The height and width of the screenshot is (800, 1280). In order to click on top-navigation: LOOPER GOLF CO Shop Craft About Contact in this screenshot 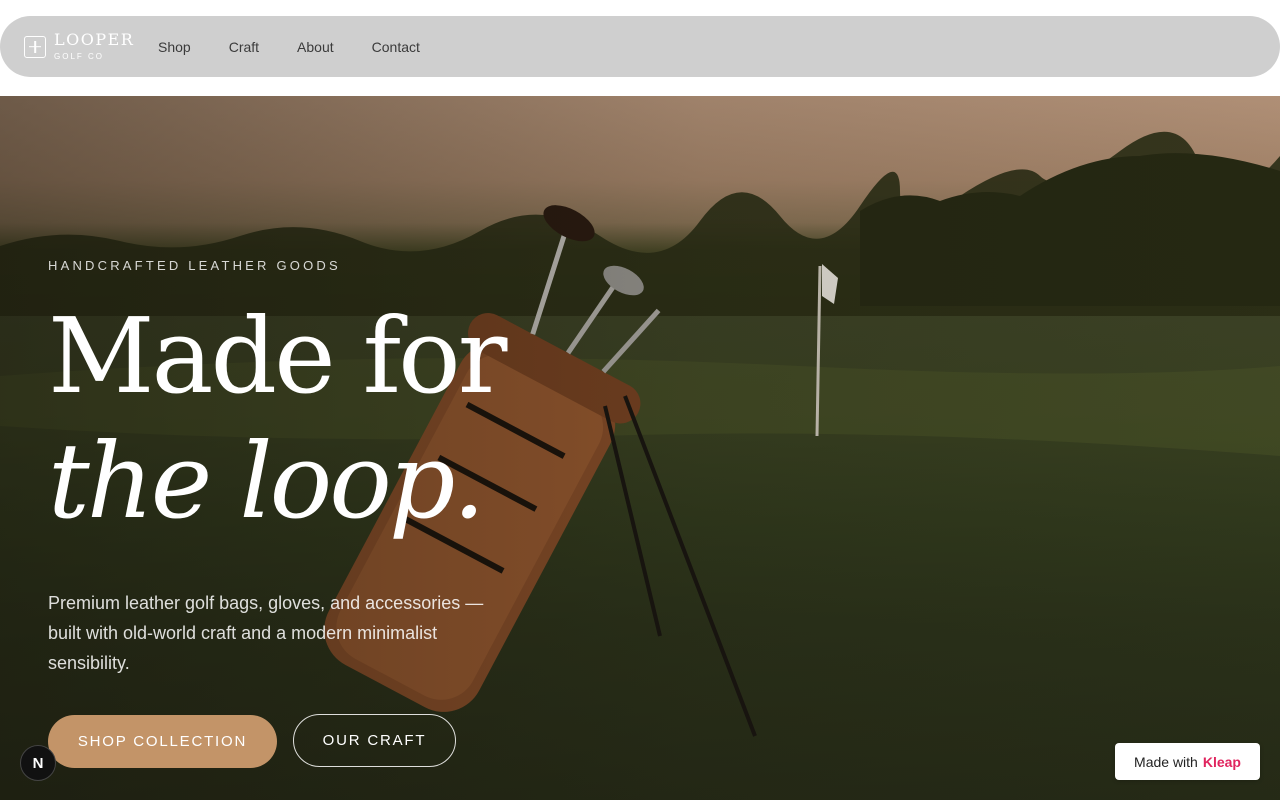, I will do `click(640, 46)`.